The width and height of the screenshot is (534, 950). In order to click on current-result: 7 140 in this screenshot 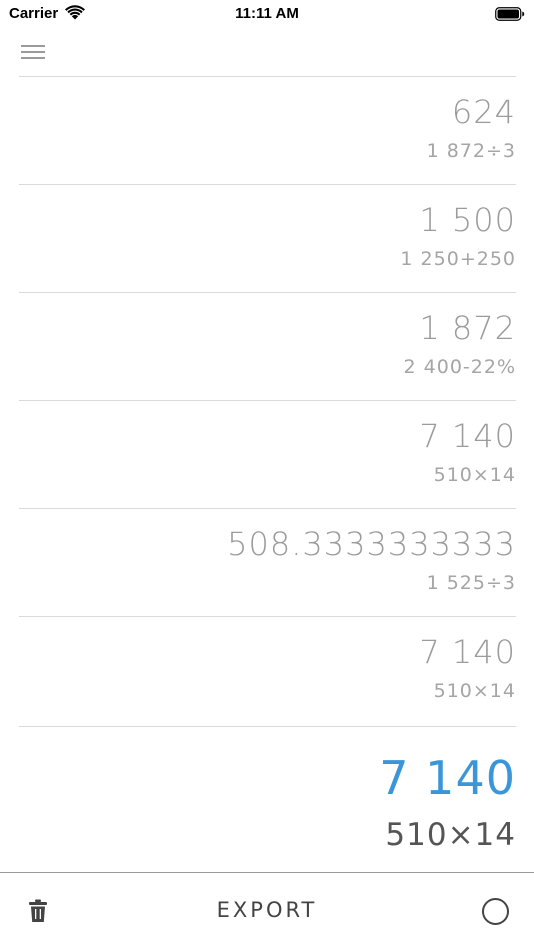, I will do `click(447, 778)`.